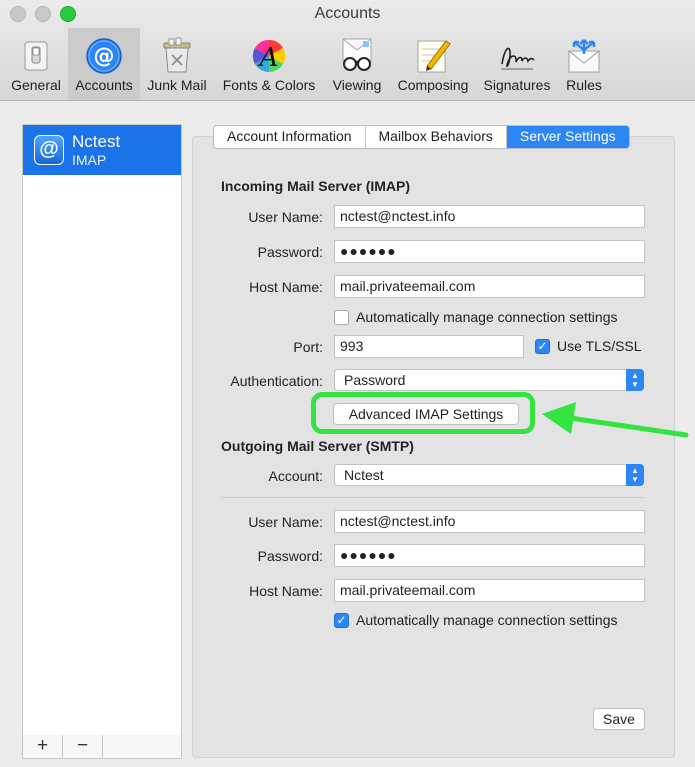 The width and height of the screenshot is (695, 767). I want to click on toolbar-item-rules: Rules, so click(584, 64).